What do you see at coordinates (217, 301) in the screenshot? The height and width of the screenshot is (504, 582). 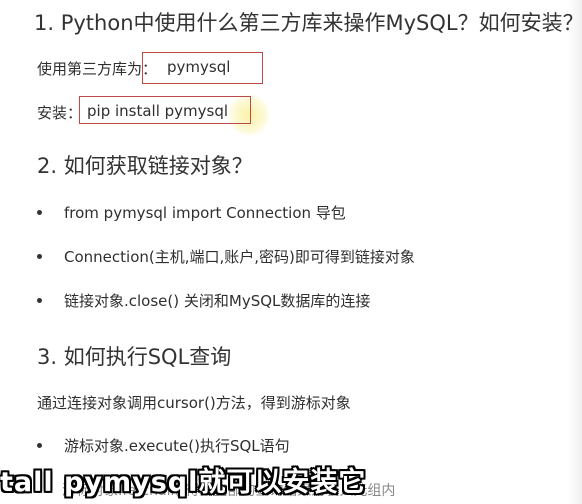 I see `bullet-close: 链接对象.close() 关闭和MySQL数据库的连接` at bounding box center [217, 301].